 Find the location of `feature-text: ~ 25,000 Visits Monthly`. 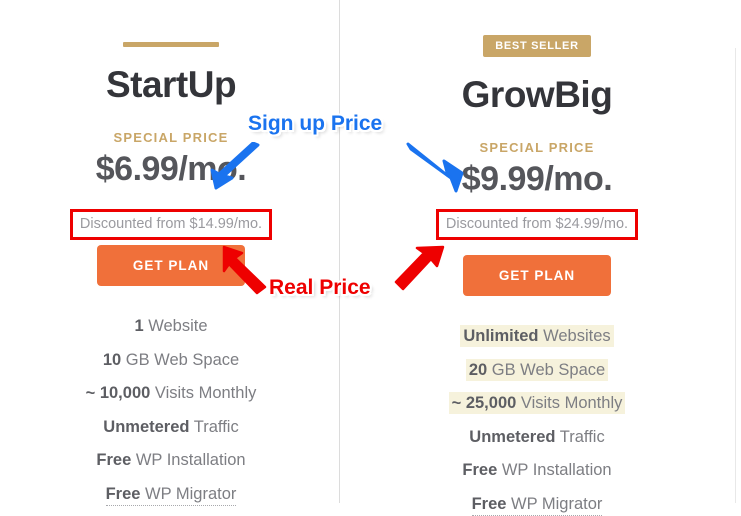

feature-text: ~ 25,000 Visits Monthly is located at coordinates (537, 403).